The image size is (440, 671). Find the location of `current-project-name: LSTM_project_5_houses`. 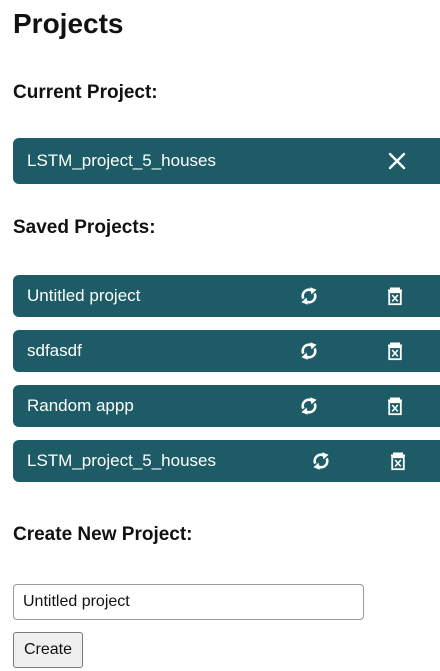

current-project-name: LSTM_project_5_houses is located at coordinates (122, 160).